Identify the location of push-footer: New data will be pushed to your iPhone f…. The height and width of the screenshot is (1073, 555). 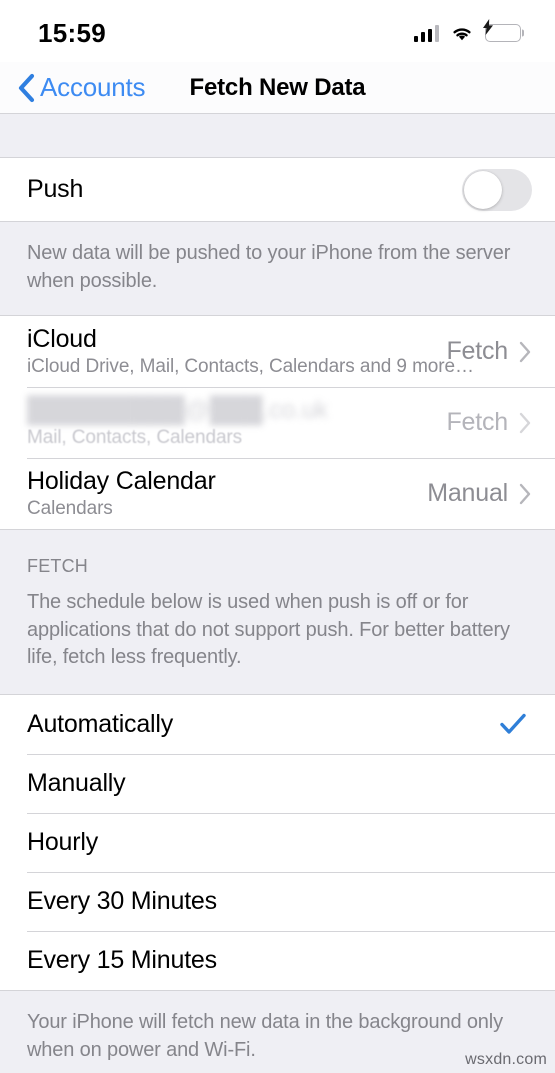
(277, 269).